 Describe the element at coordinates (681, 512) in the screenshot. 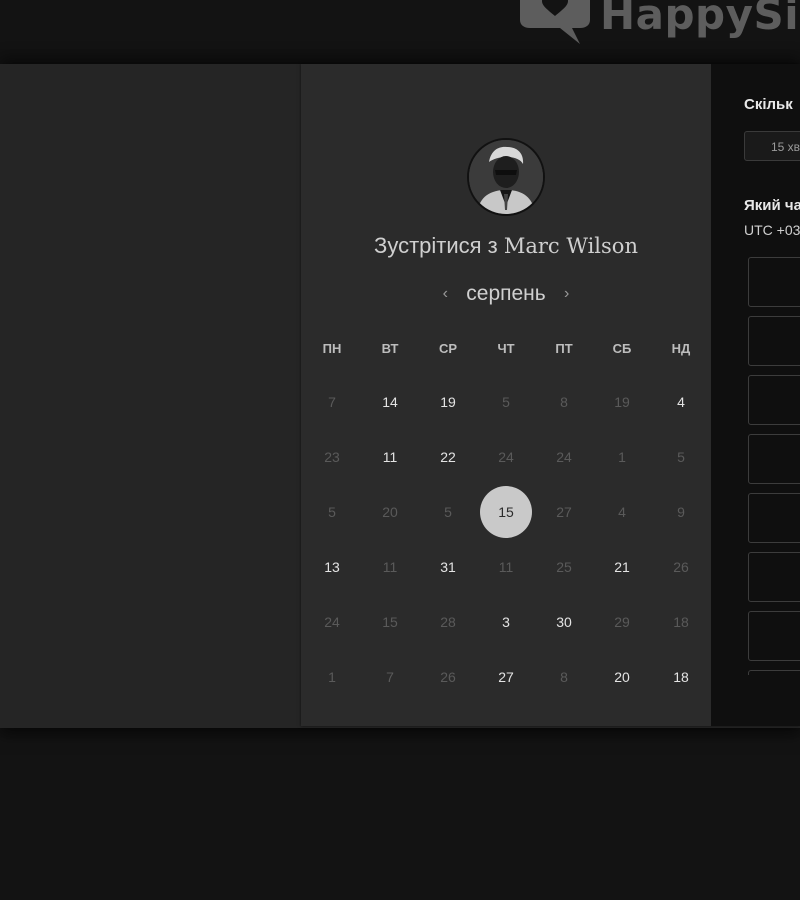

I see `calendar-day: 9` at that location.